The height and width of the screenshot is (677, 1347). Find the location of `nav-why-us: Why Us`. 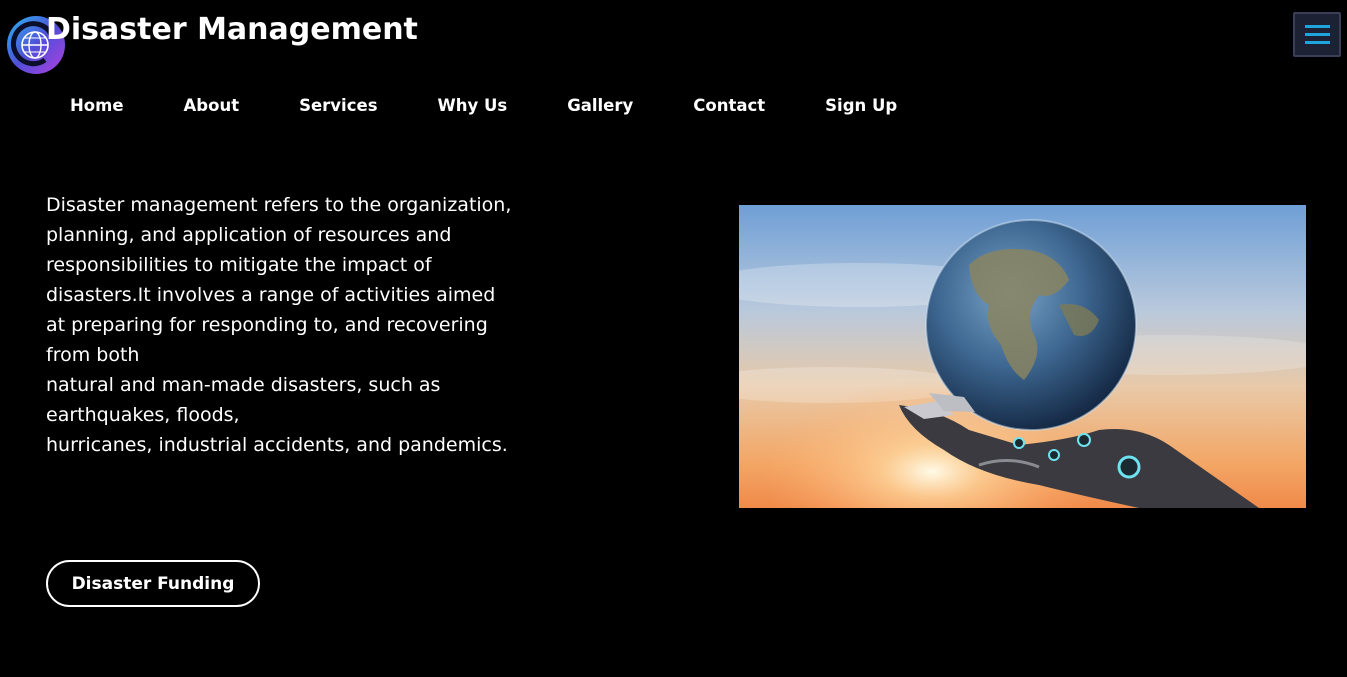

nav-why-us: Why Us is located at coordinates (473, 106).